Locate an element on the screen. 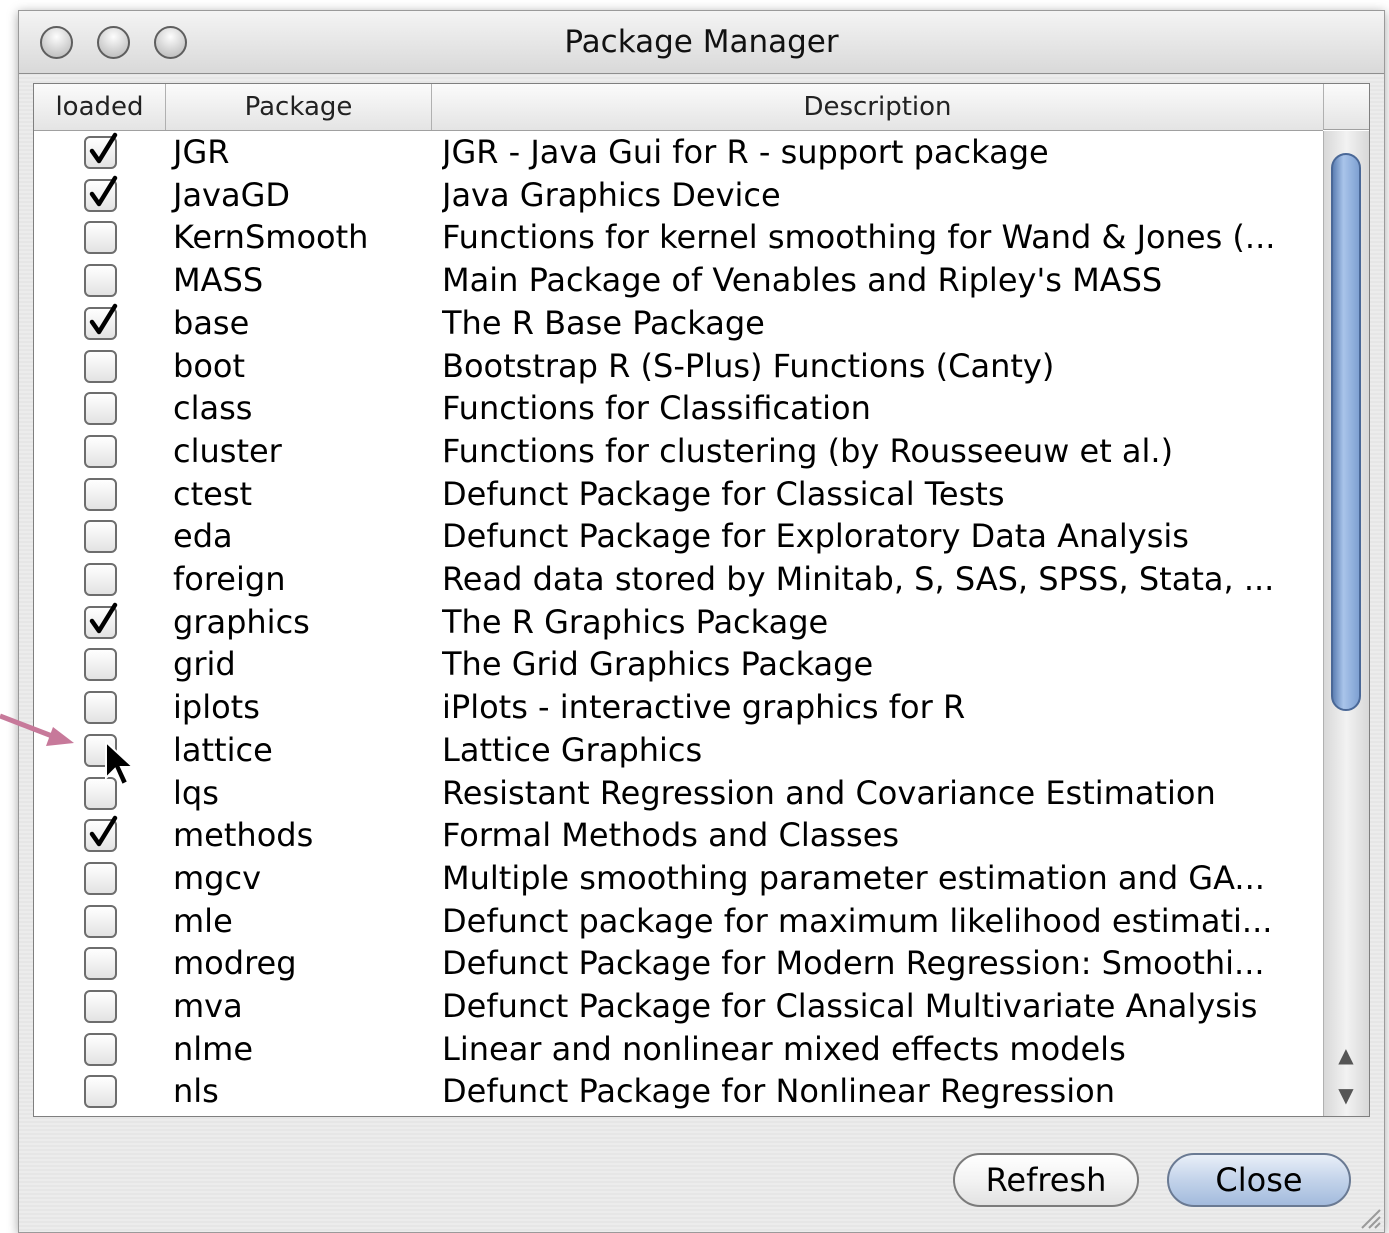  package-name: lqs is located at coordinates (196, 793).